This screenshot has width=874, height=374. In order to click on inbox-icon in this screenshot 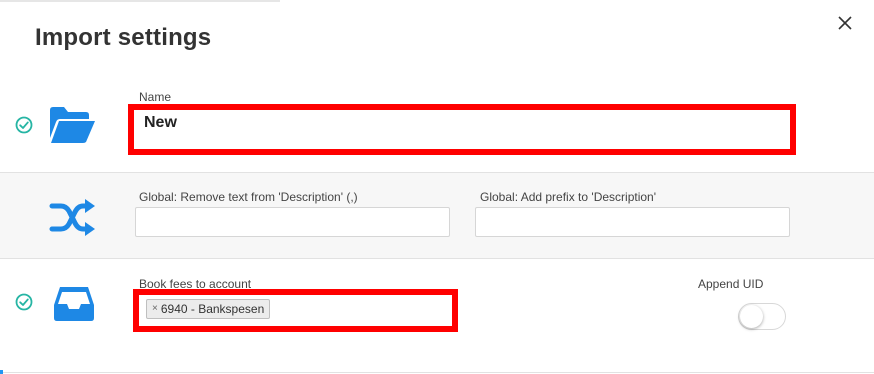, I will do `click(74, 304)`.